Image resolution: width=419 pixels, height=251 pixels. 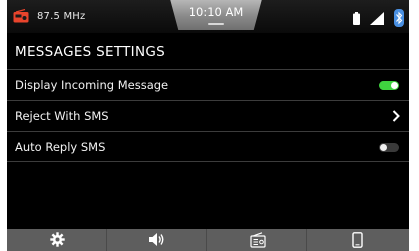 What do you see at coordinates (208, 146) in the screenshot?
I see `setting-auto-reply-sms: Auto Reply SMS` at bounding box center [208, 146].